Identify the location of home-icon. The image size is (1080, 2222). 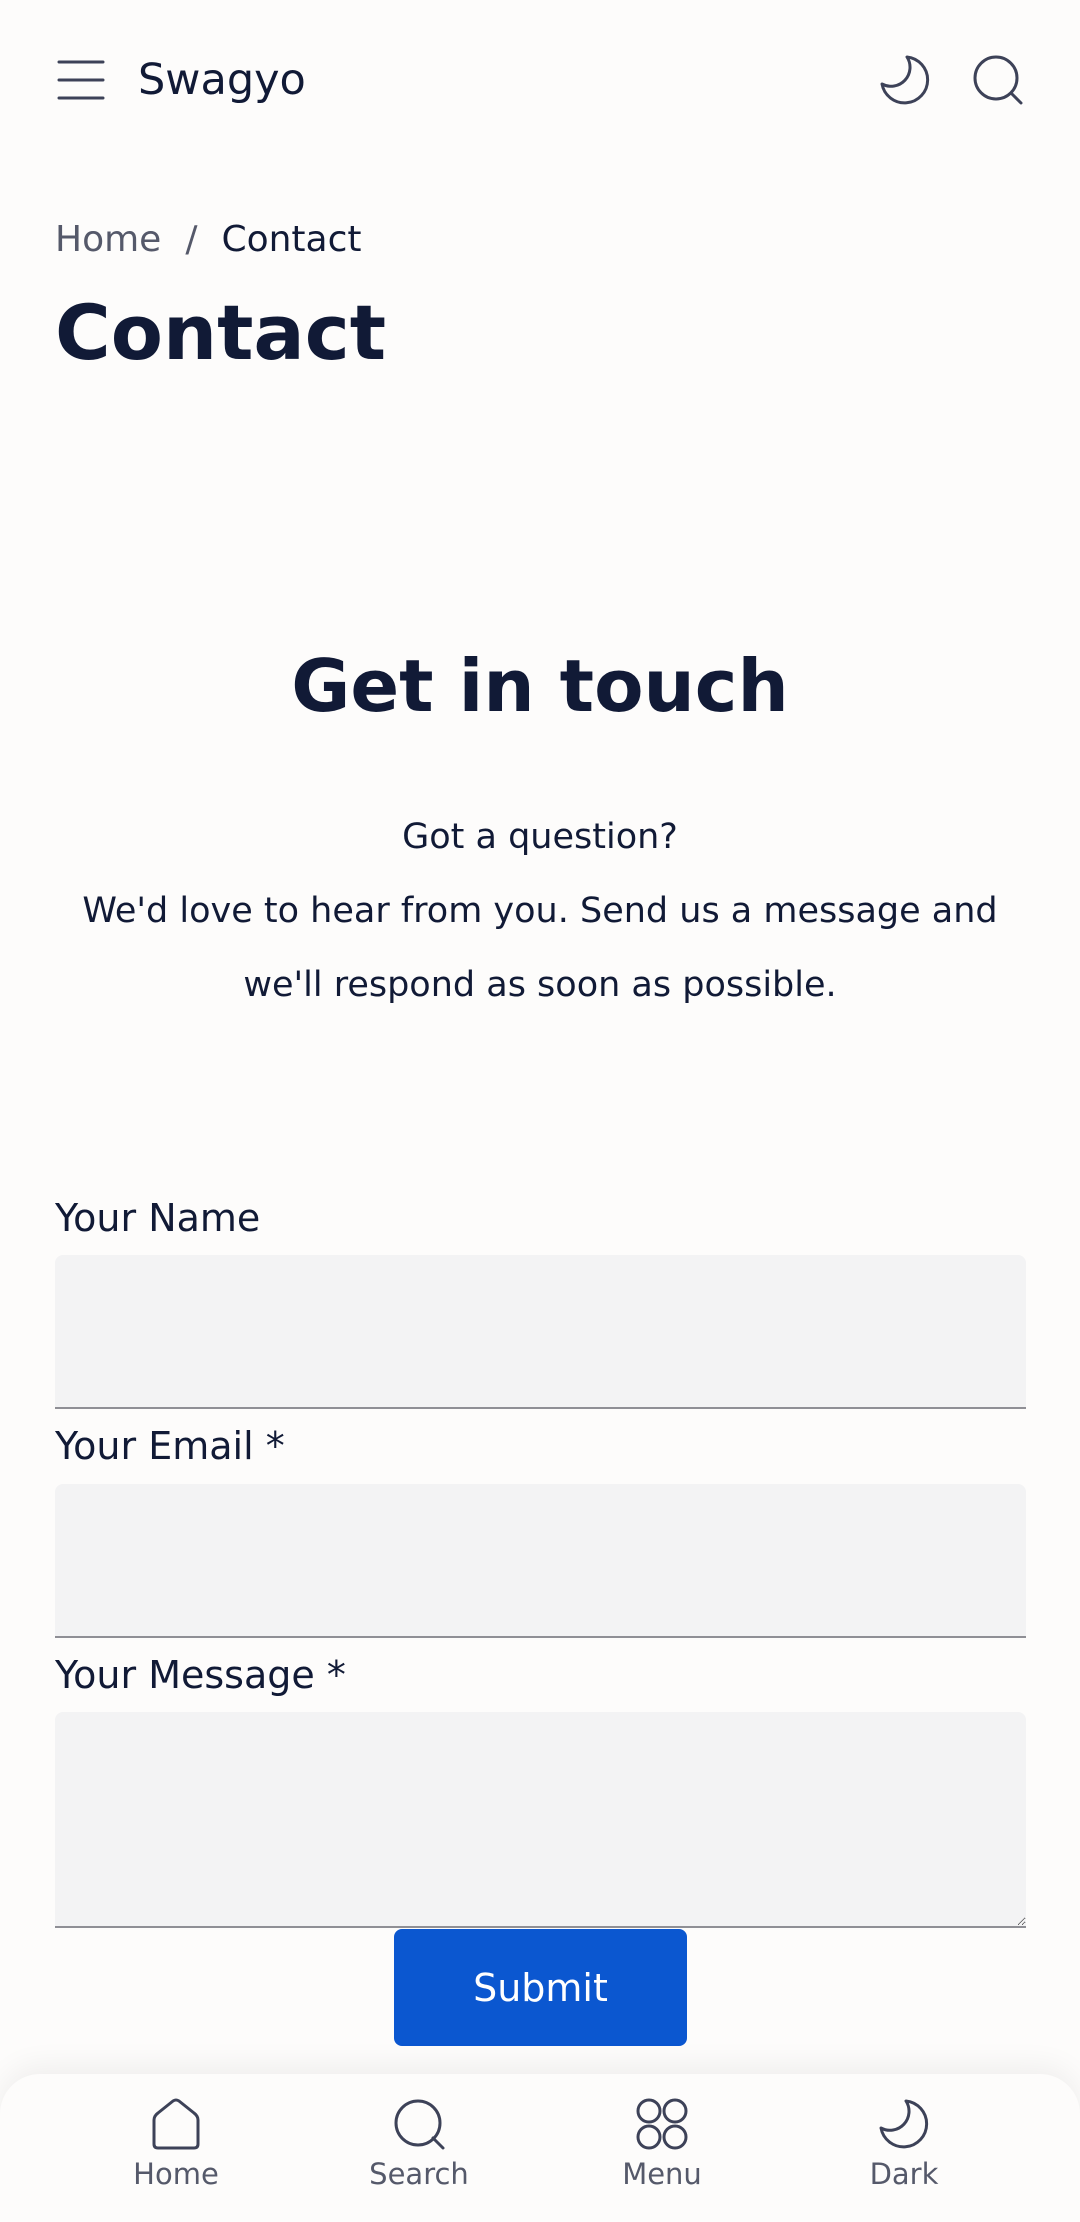
(176, 2124).